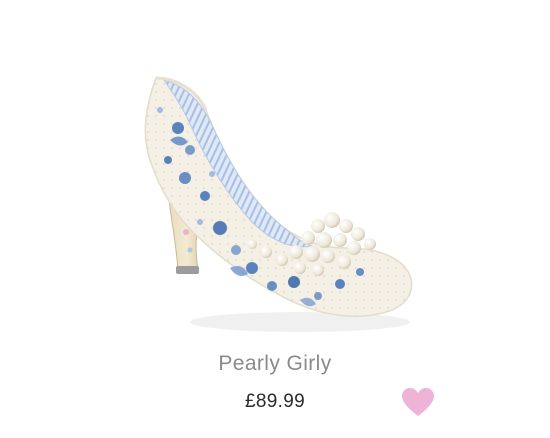 This screenshot has height=438, width=550. What do you see at coordinates (275, 401) in the screenshot?
I see `product-price: £89.99` at bounding box center [275, 401].